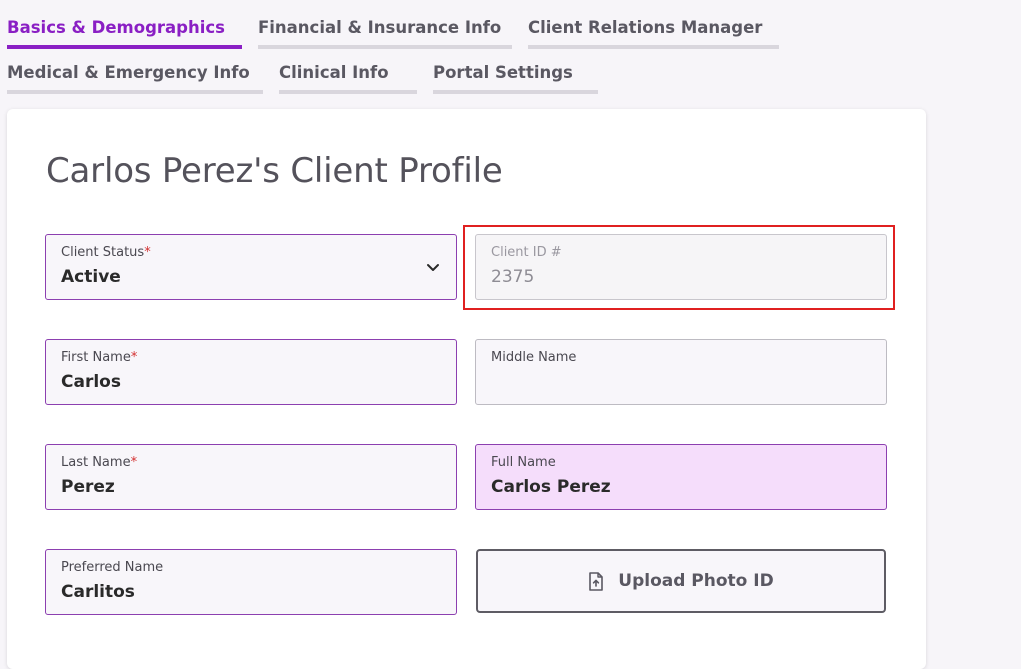 The image size is (1021, 669). I want to click on client-status-value: Active, so click(91, 277).